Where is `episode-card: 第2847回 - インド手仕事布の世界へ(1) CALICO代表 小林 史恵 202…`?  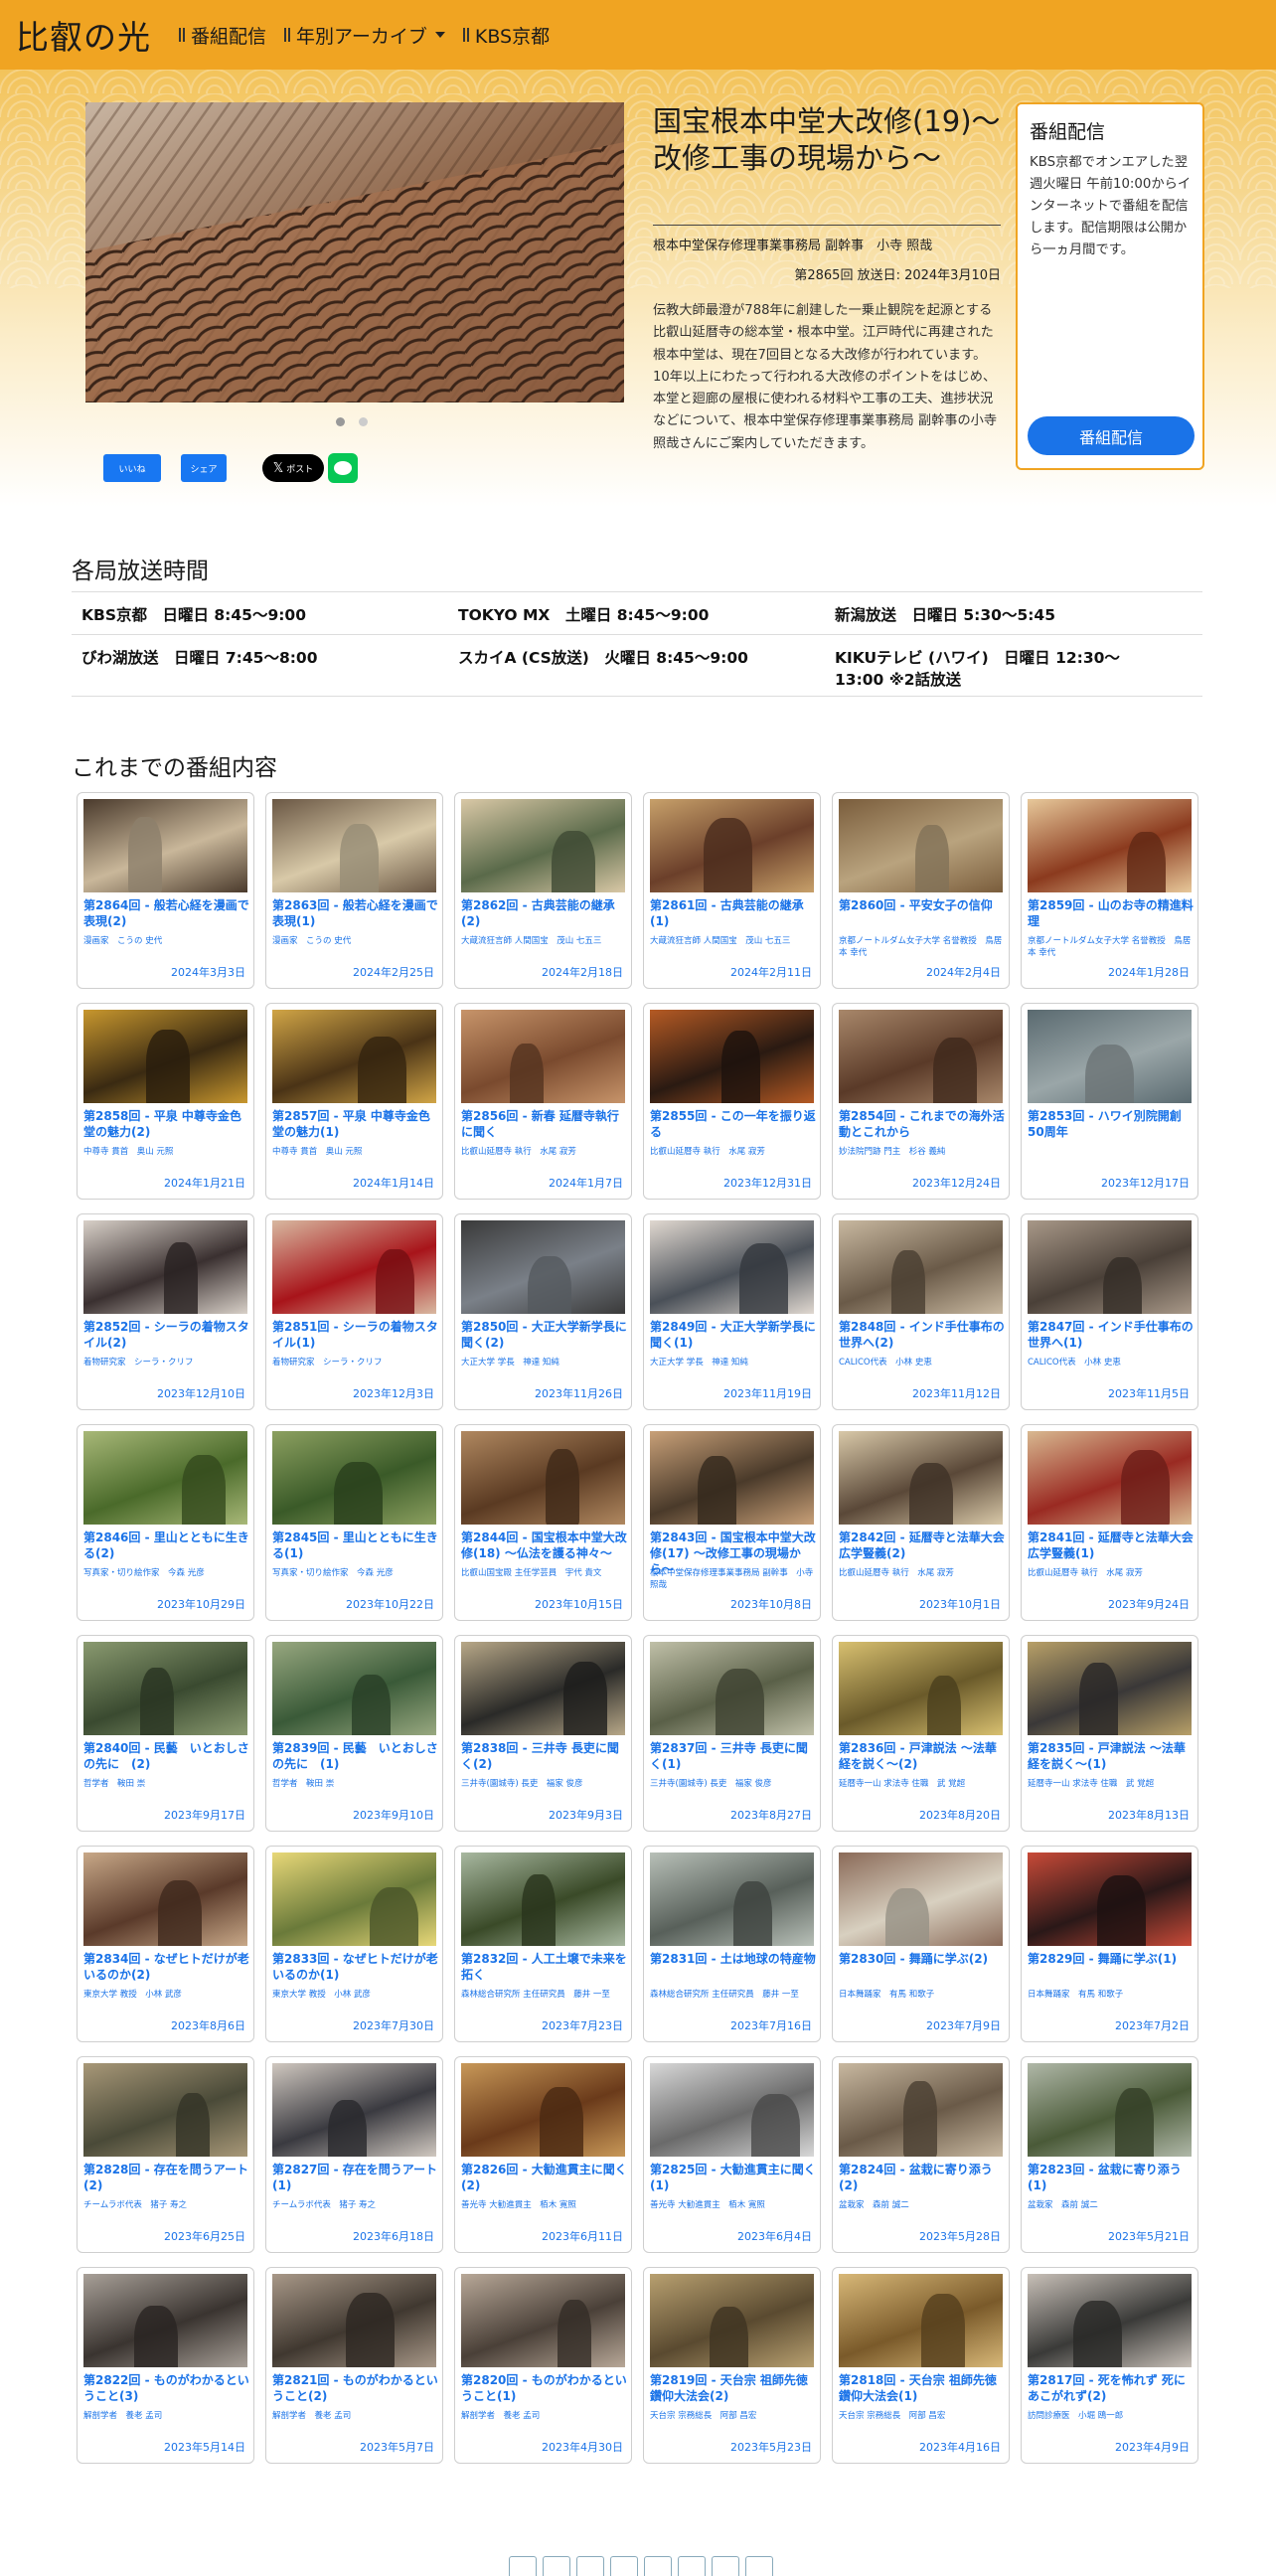
episode-card: 第2847回 - インド手仕事布の世界へ(1) CALICO代表 小林 史恵 202… is located at coordinates (1109, 1311).